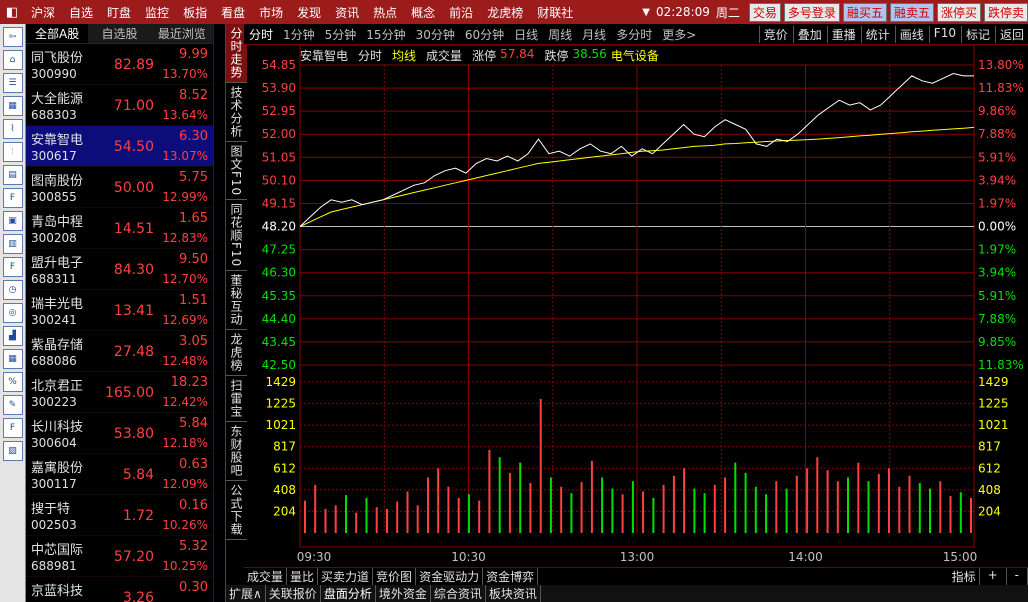  What do you see at coordinates (1017, 576) in the screenshot?
I see `remove-button: -` at bounding box center [1017, 576].